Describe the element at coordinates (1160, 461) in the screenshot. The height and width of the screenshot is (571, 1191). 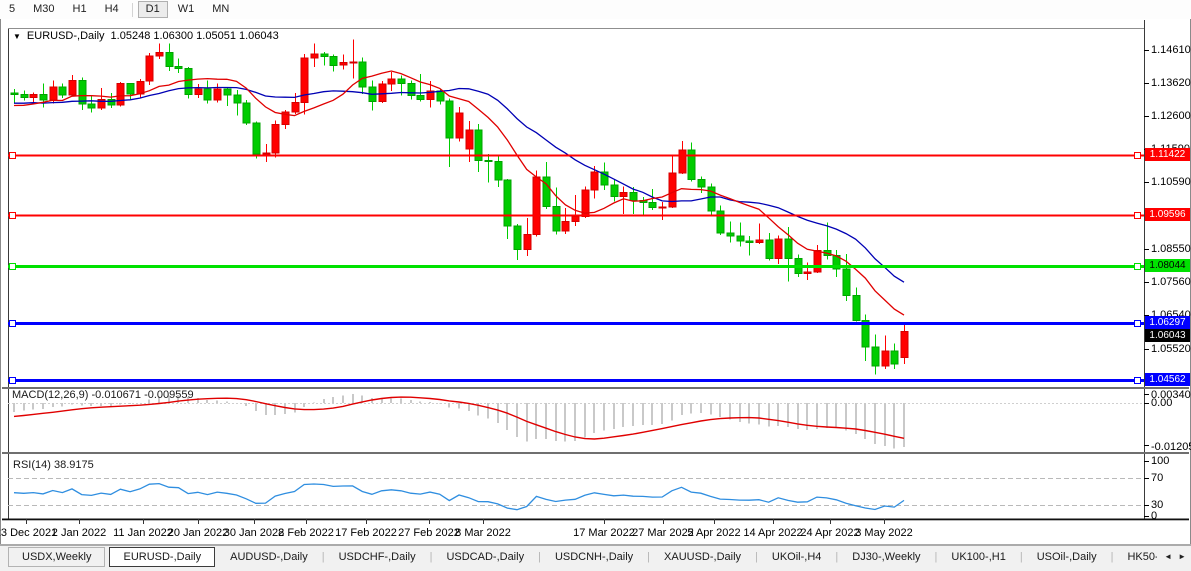
I see `rsi-tick-label: 100` at that location.